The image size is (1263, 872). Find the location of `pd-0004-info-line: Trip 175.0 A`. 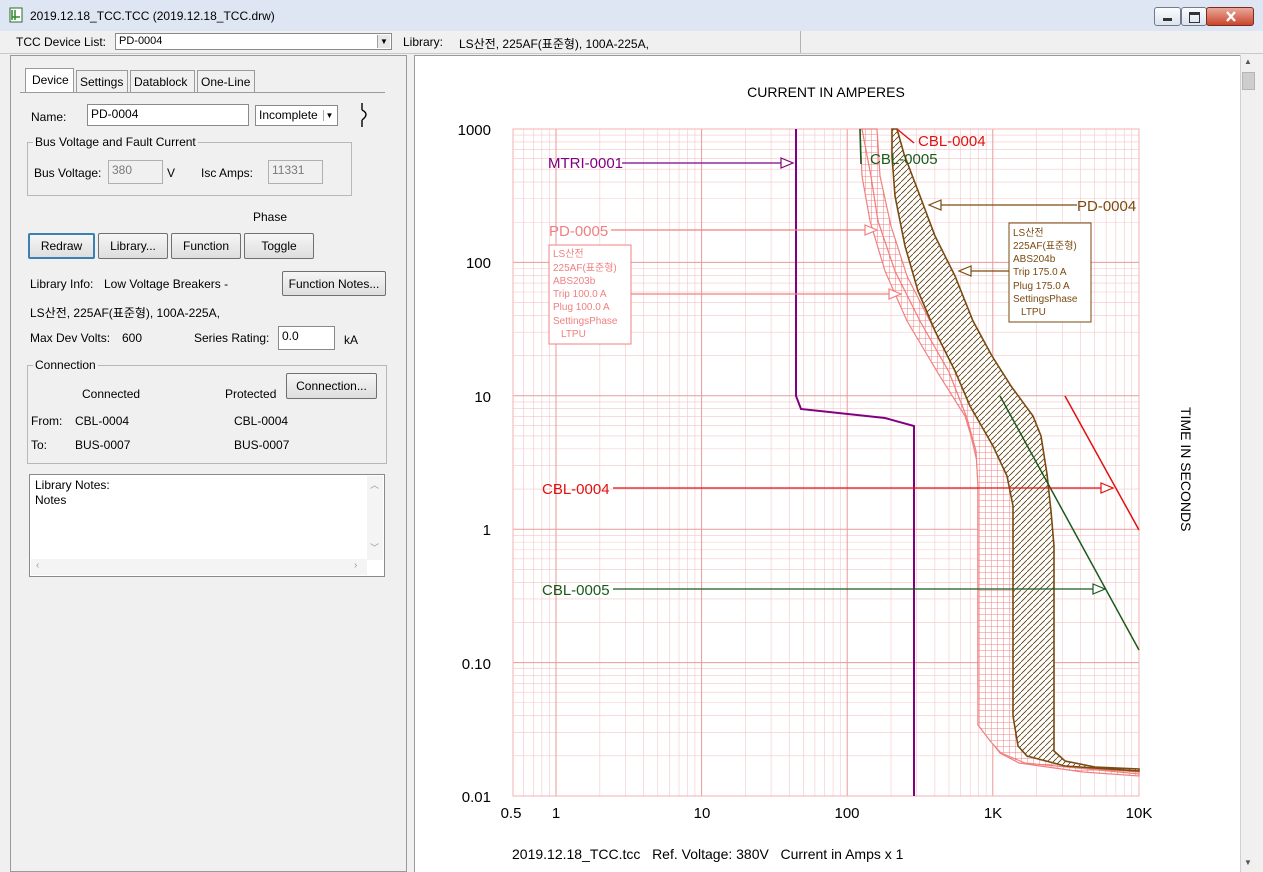

pd-0004-info-line: Trip 175.0 A is located at coordinates (1040, 272).